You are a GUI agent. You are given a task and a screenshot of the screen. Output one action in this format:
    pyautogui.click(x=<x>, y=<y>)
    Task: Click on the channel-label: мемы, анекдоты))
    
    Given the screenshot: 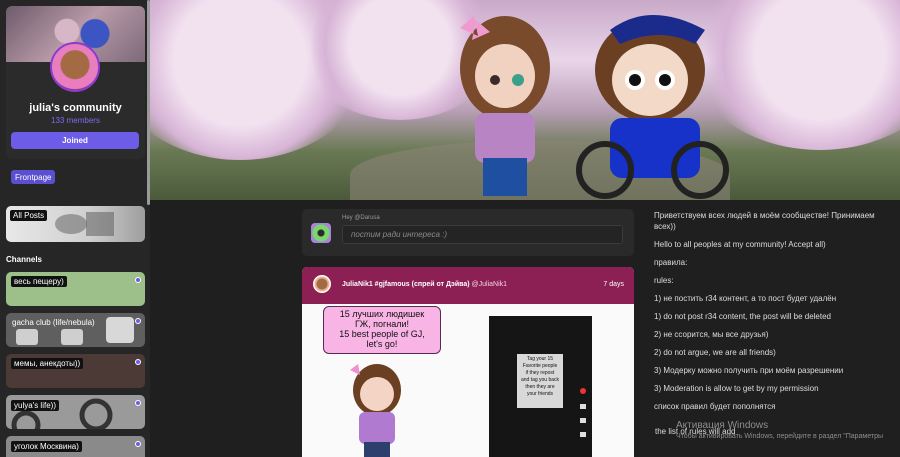 What is the action you would take?
    pyautogui.click(x=47, y=363)
    